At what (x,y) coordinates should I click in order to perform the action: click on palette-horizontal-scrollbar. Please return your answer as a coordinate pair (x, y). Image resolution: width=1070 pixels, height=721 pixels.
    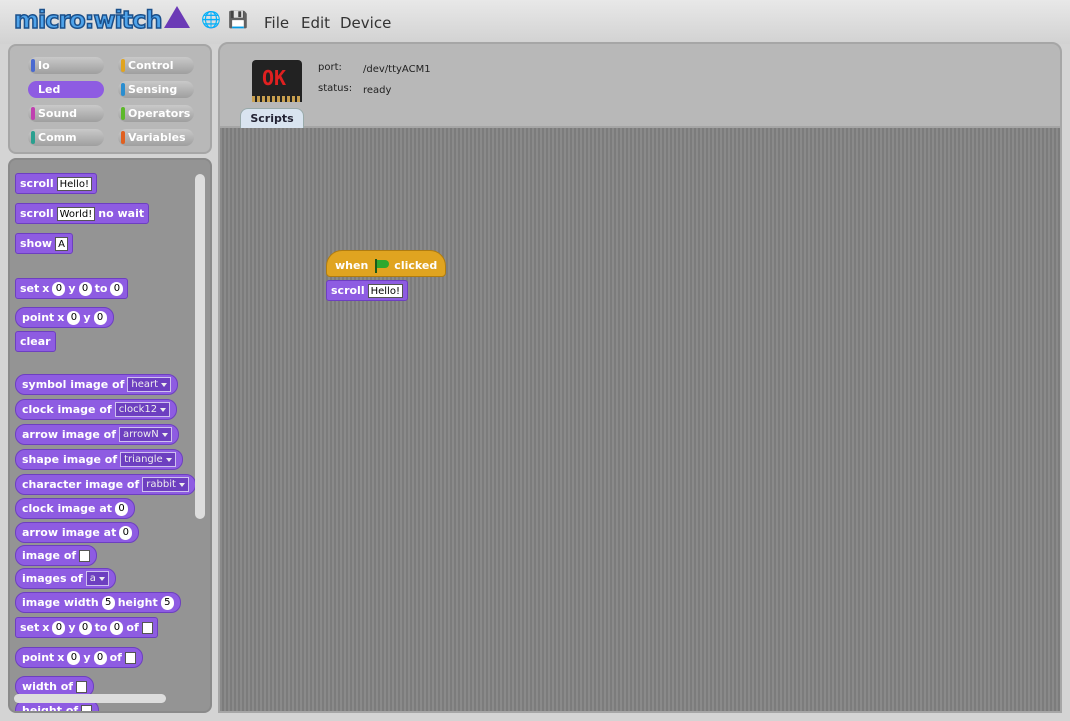
    Looking at the image, I should click on (90, 698).